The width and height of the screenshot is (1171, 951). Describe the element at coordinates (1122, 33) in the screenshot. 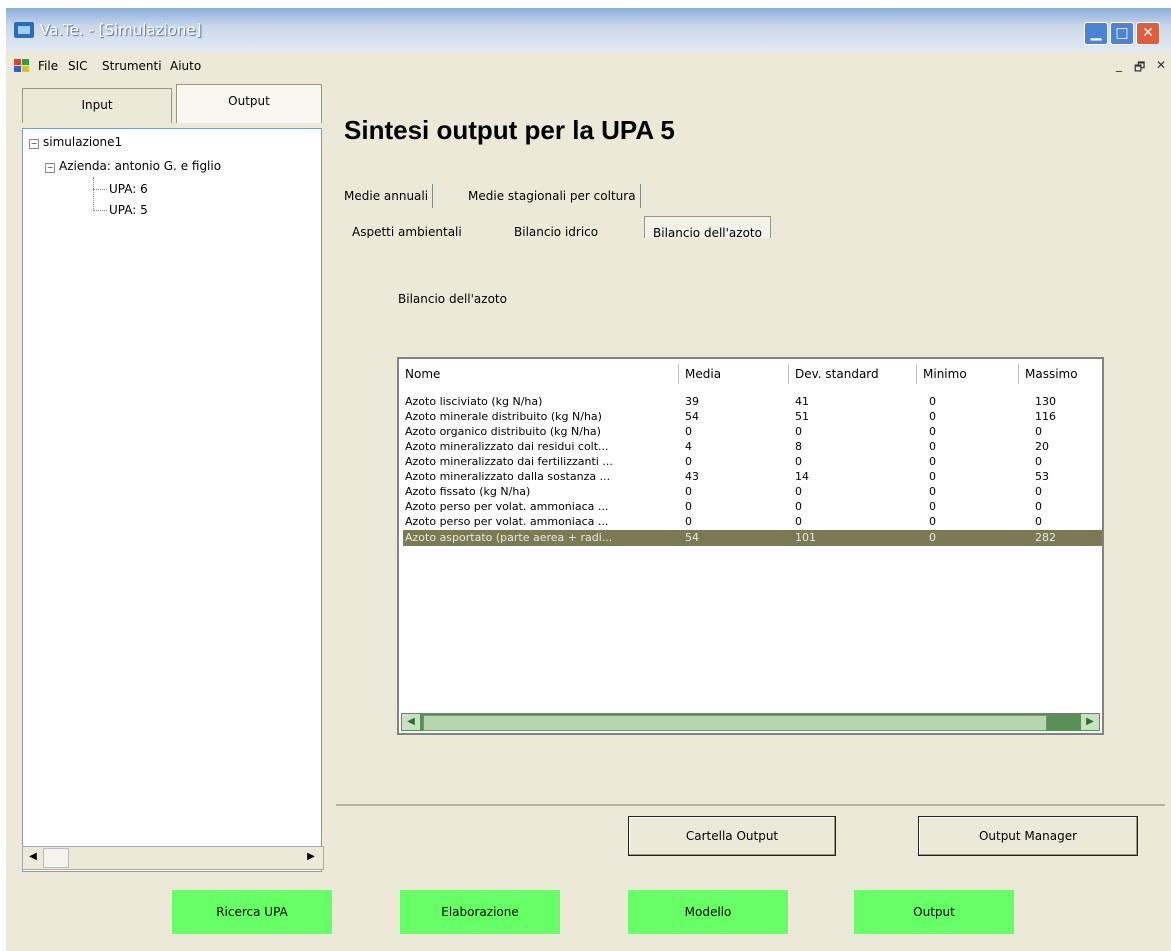

I see `maximize-button: □` at that location.